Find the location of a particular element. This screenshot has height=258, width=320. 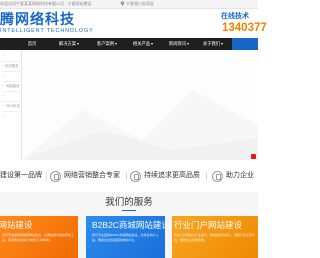

logo-title: 腾网络科技 is located at coordinates (37, 19).